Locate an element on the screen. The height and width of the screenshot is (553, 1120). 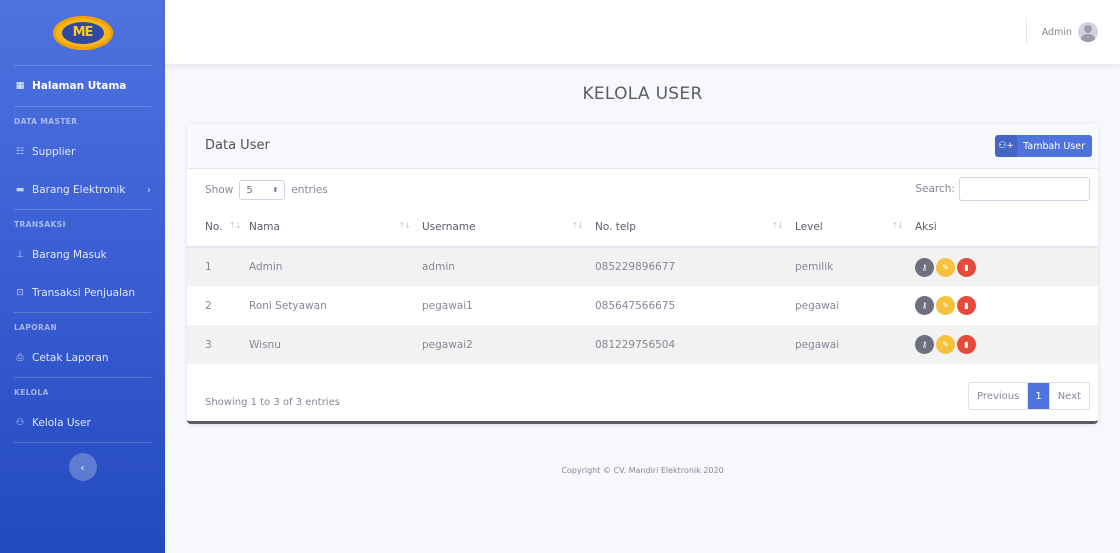
user-name: Admin is located at coordinates (1057, 32).